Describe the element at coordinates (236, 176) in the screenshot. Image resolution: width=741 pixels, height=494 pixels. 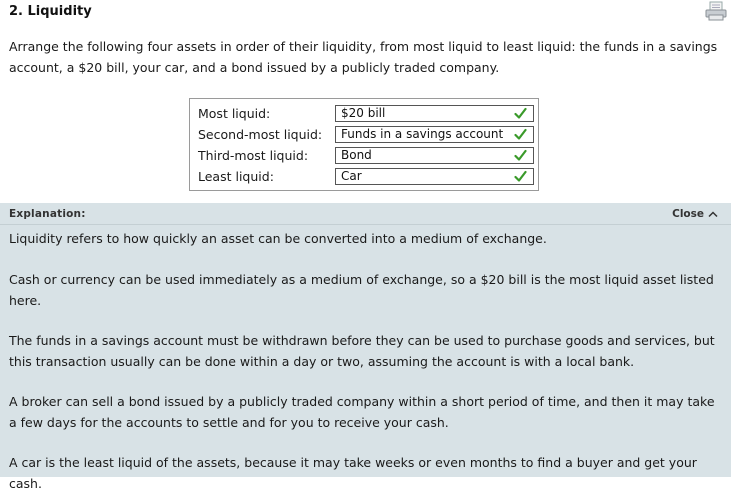
I see `answer-label: Least liquid:` at that location.